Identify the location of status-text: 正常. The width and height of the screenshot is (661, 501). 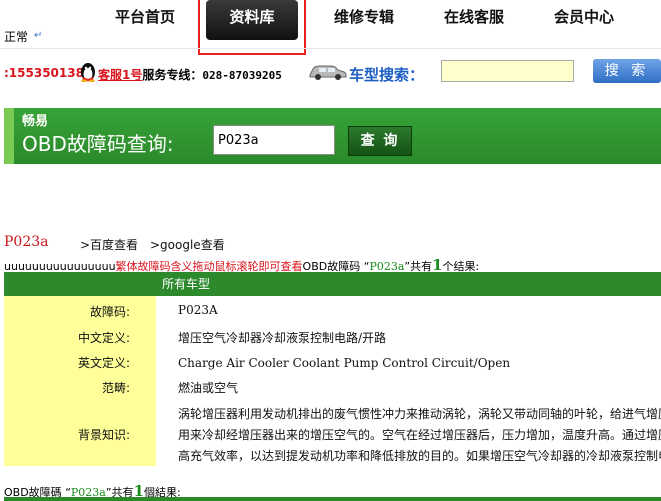
(16, 37).